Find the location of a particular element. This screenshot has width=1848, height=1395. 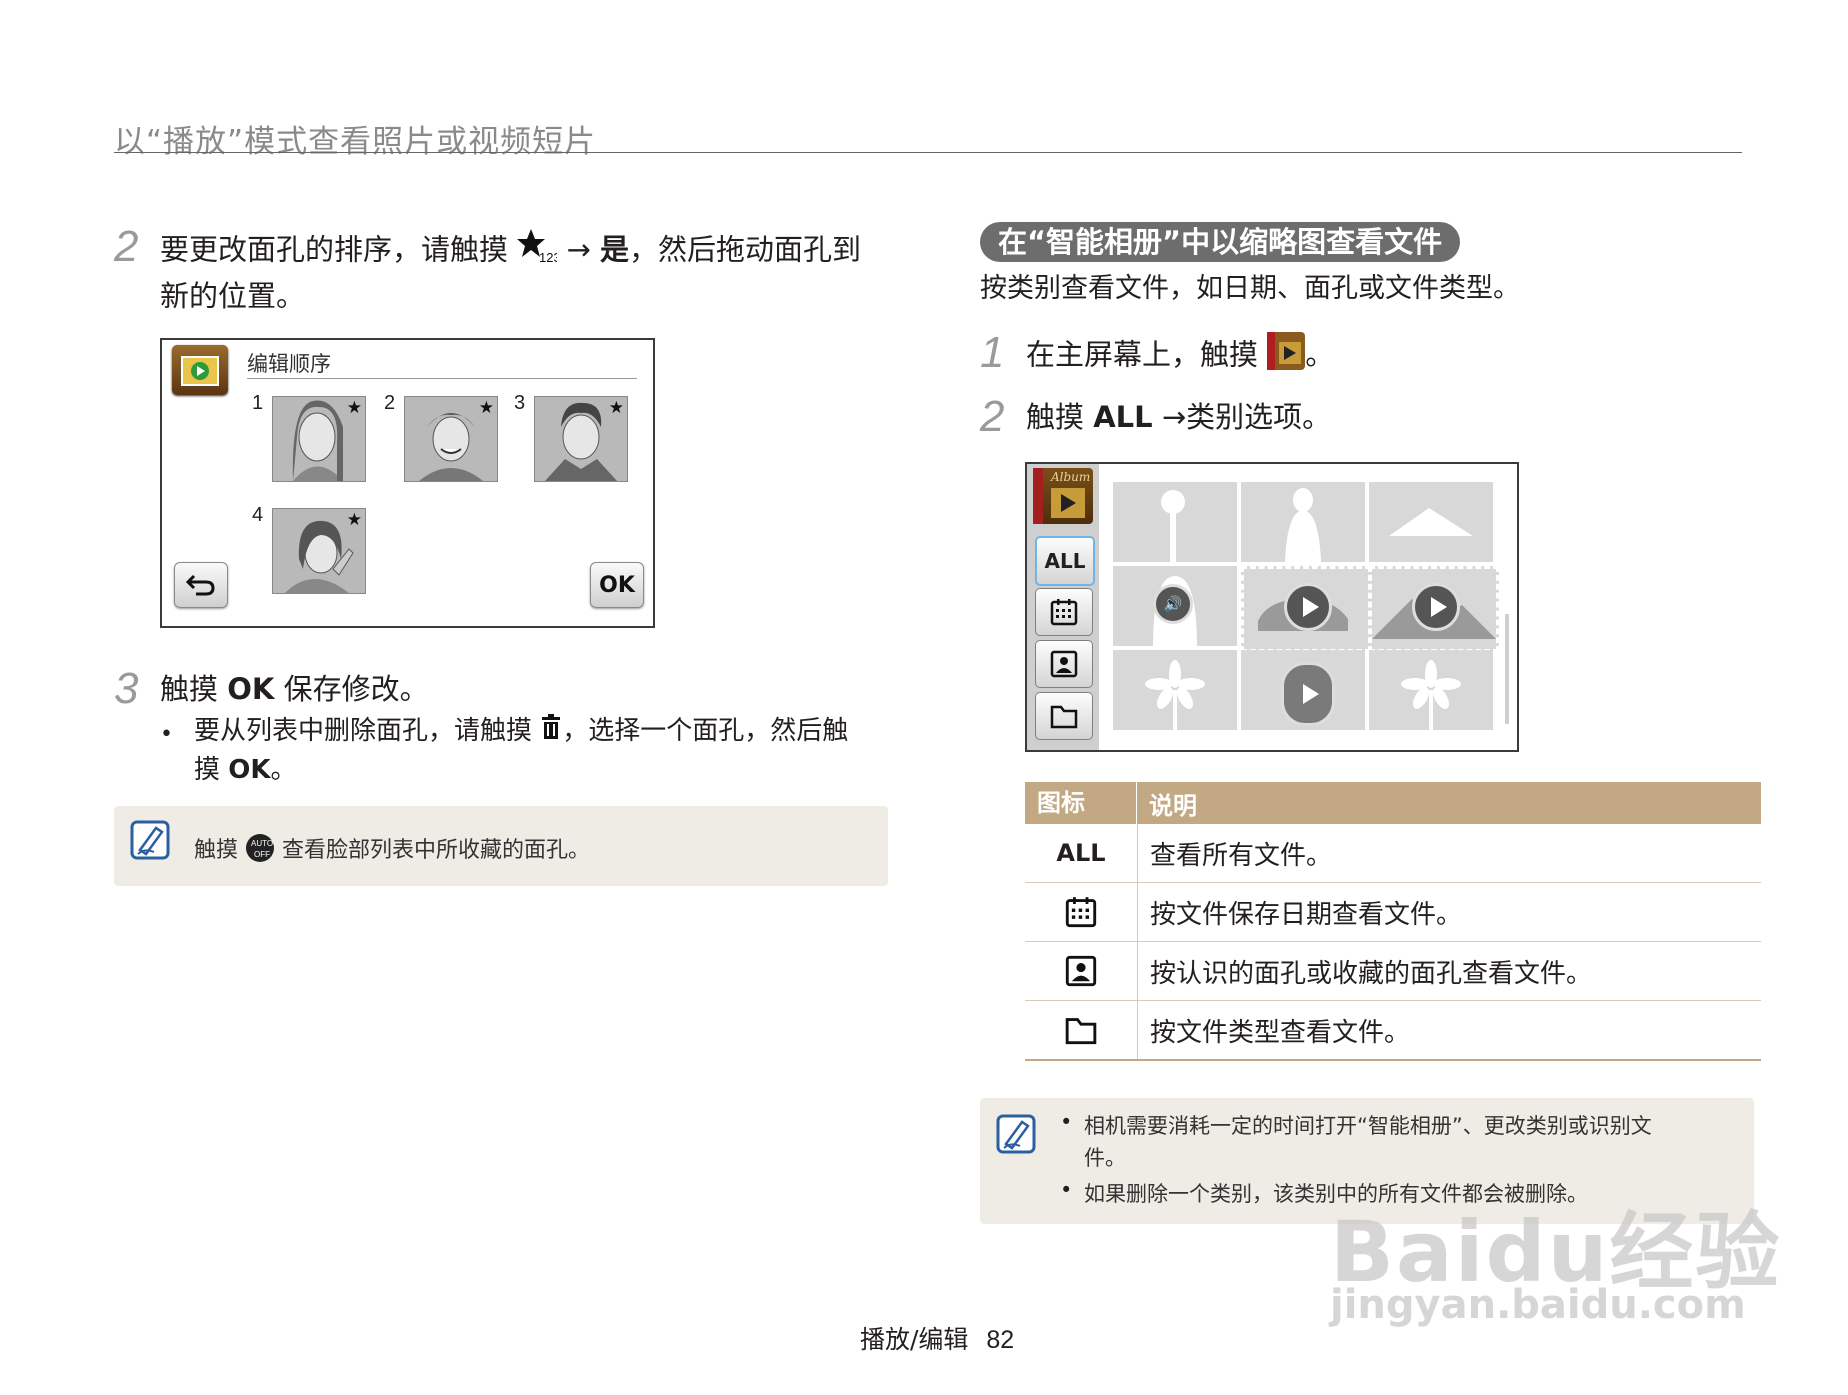

svg-text: AUTO is located at coordinates (262, 843).